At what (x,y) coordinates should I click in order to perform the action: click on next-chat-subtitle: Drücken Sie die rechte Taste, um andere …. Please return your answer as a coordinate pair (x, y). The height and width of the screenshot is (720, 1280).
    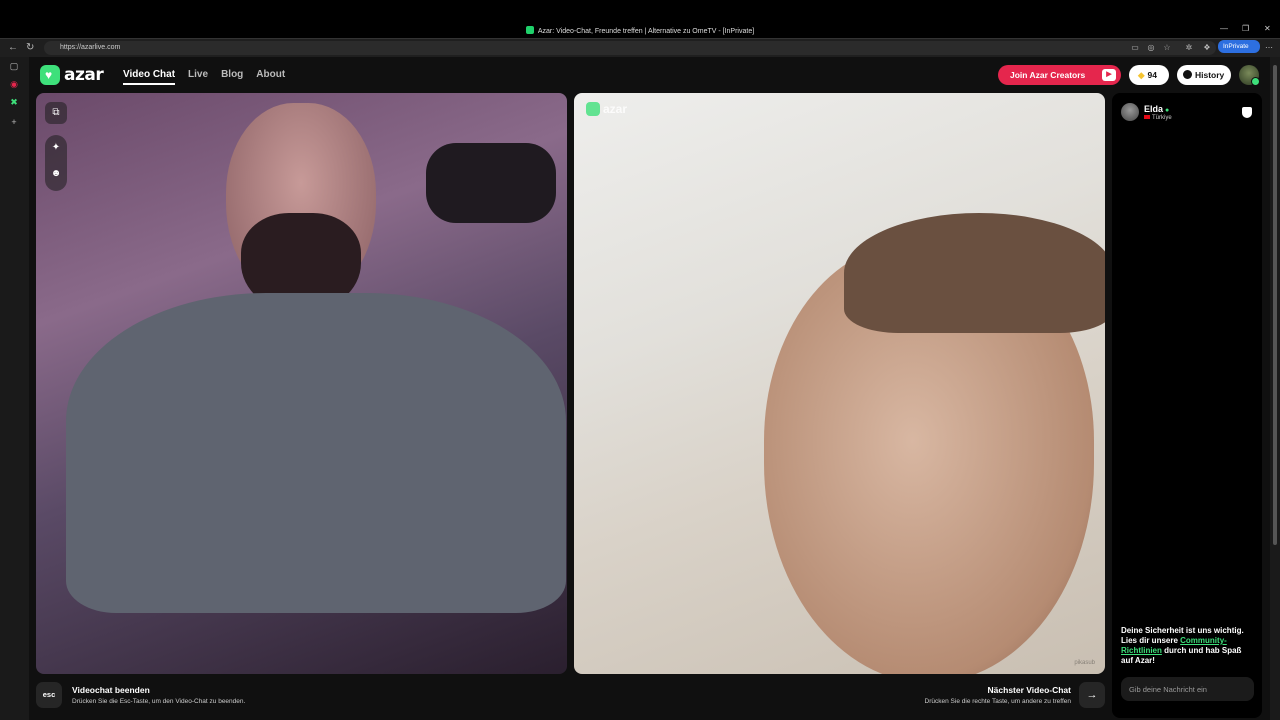
    Looking at the image, I should click on (997, 701).